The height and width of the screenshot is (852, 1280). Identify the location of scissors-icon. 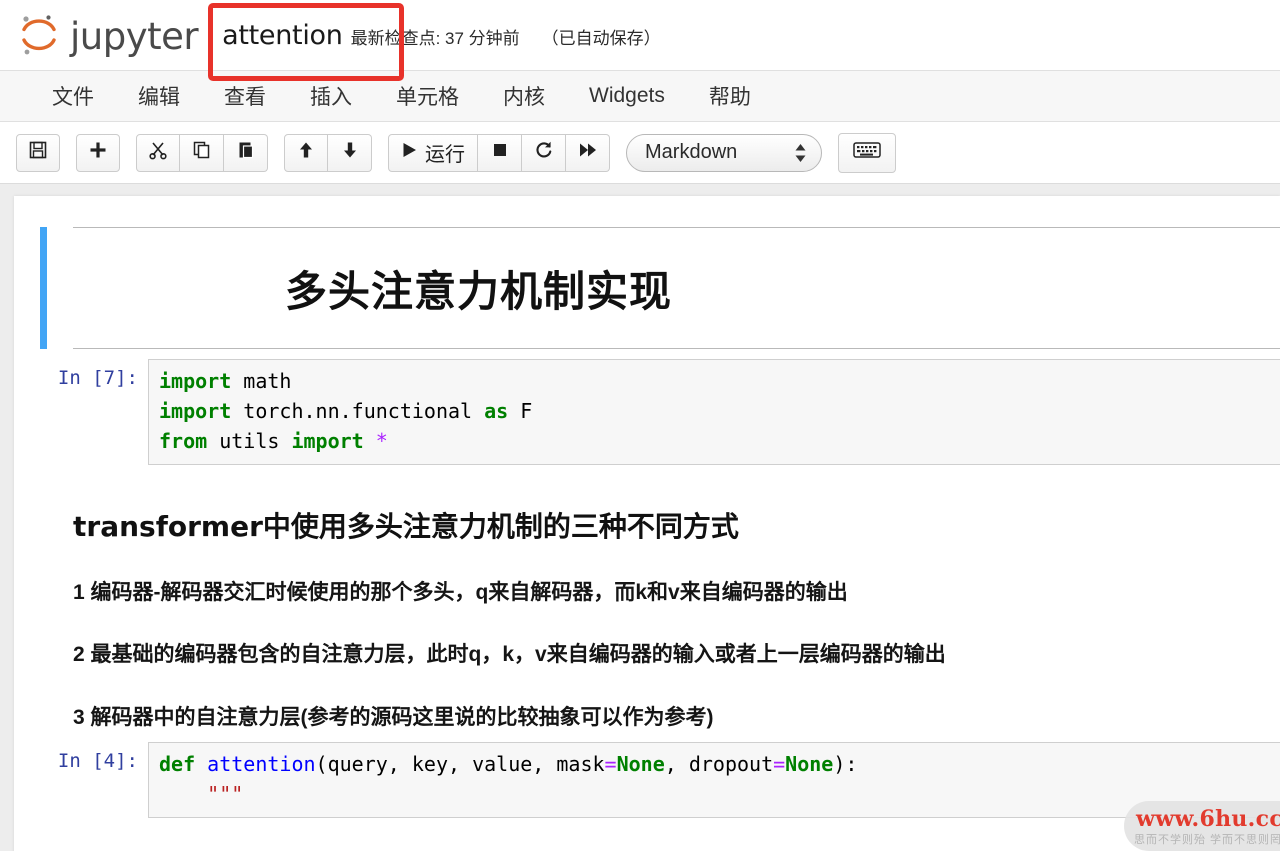
(158, 153).